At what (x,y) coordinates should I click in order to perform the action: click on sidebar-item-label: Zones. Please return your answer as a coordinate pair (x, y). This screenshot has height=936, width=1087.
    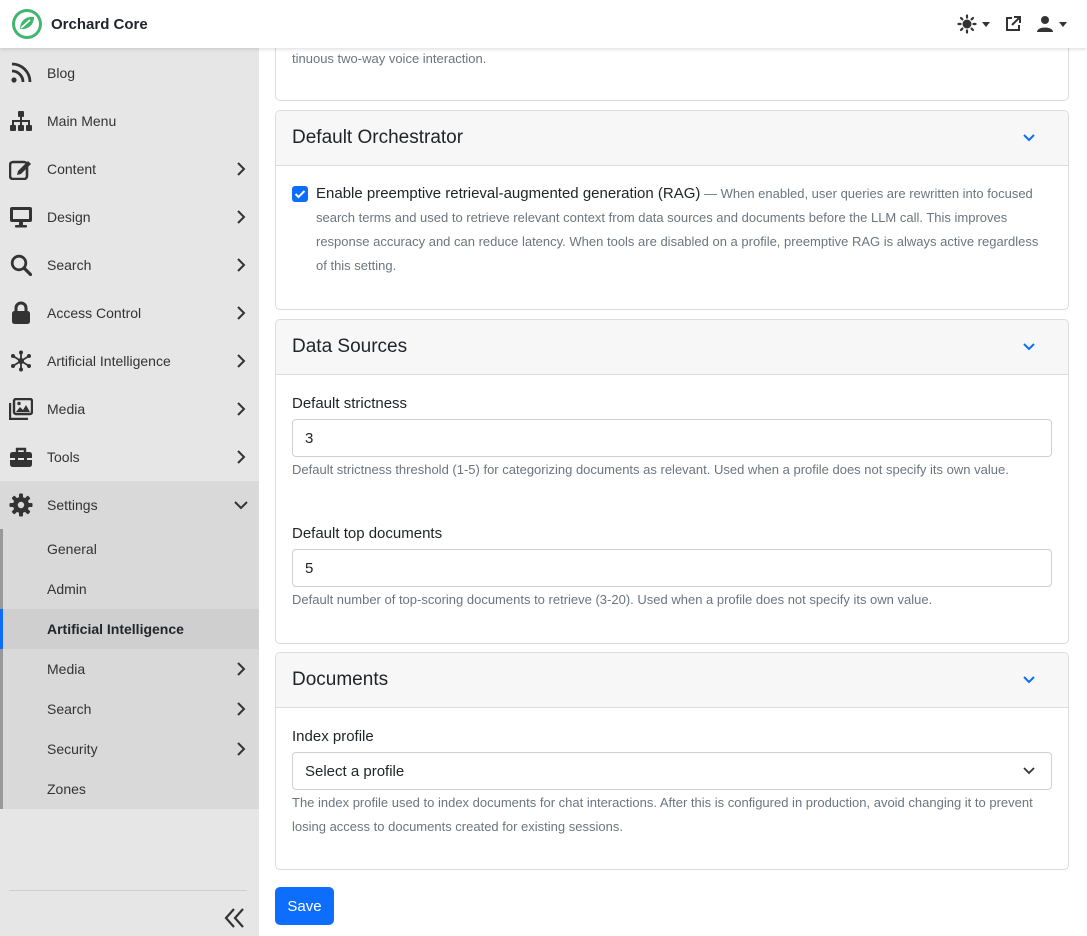
    Looking at the image, I should click on (66, 789).